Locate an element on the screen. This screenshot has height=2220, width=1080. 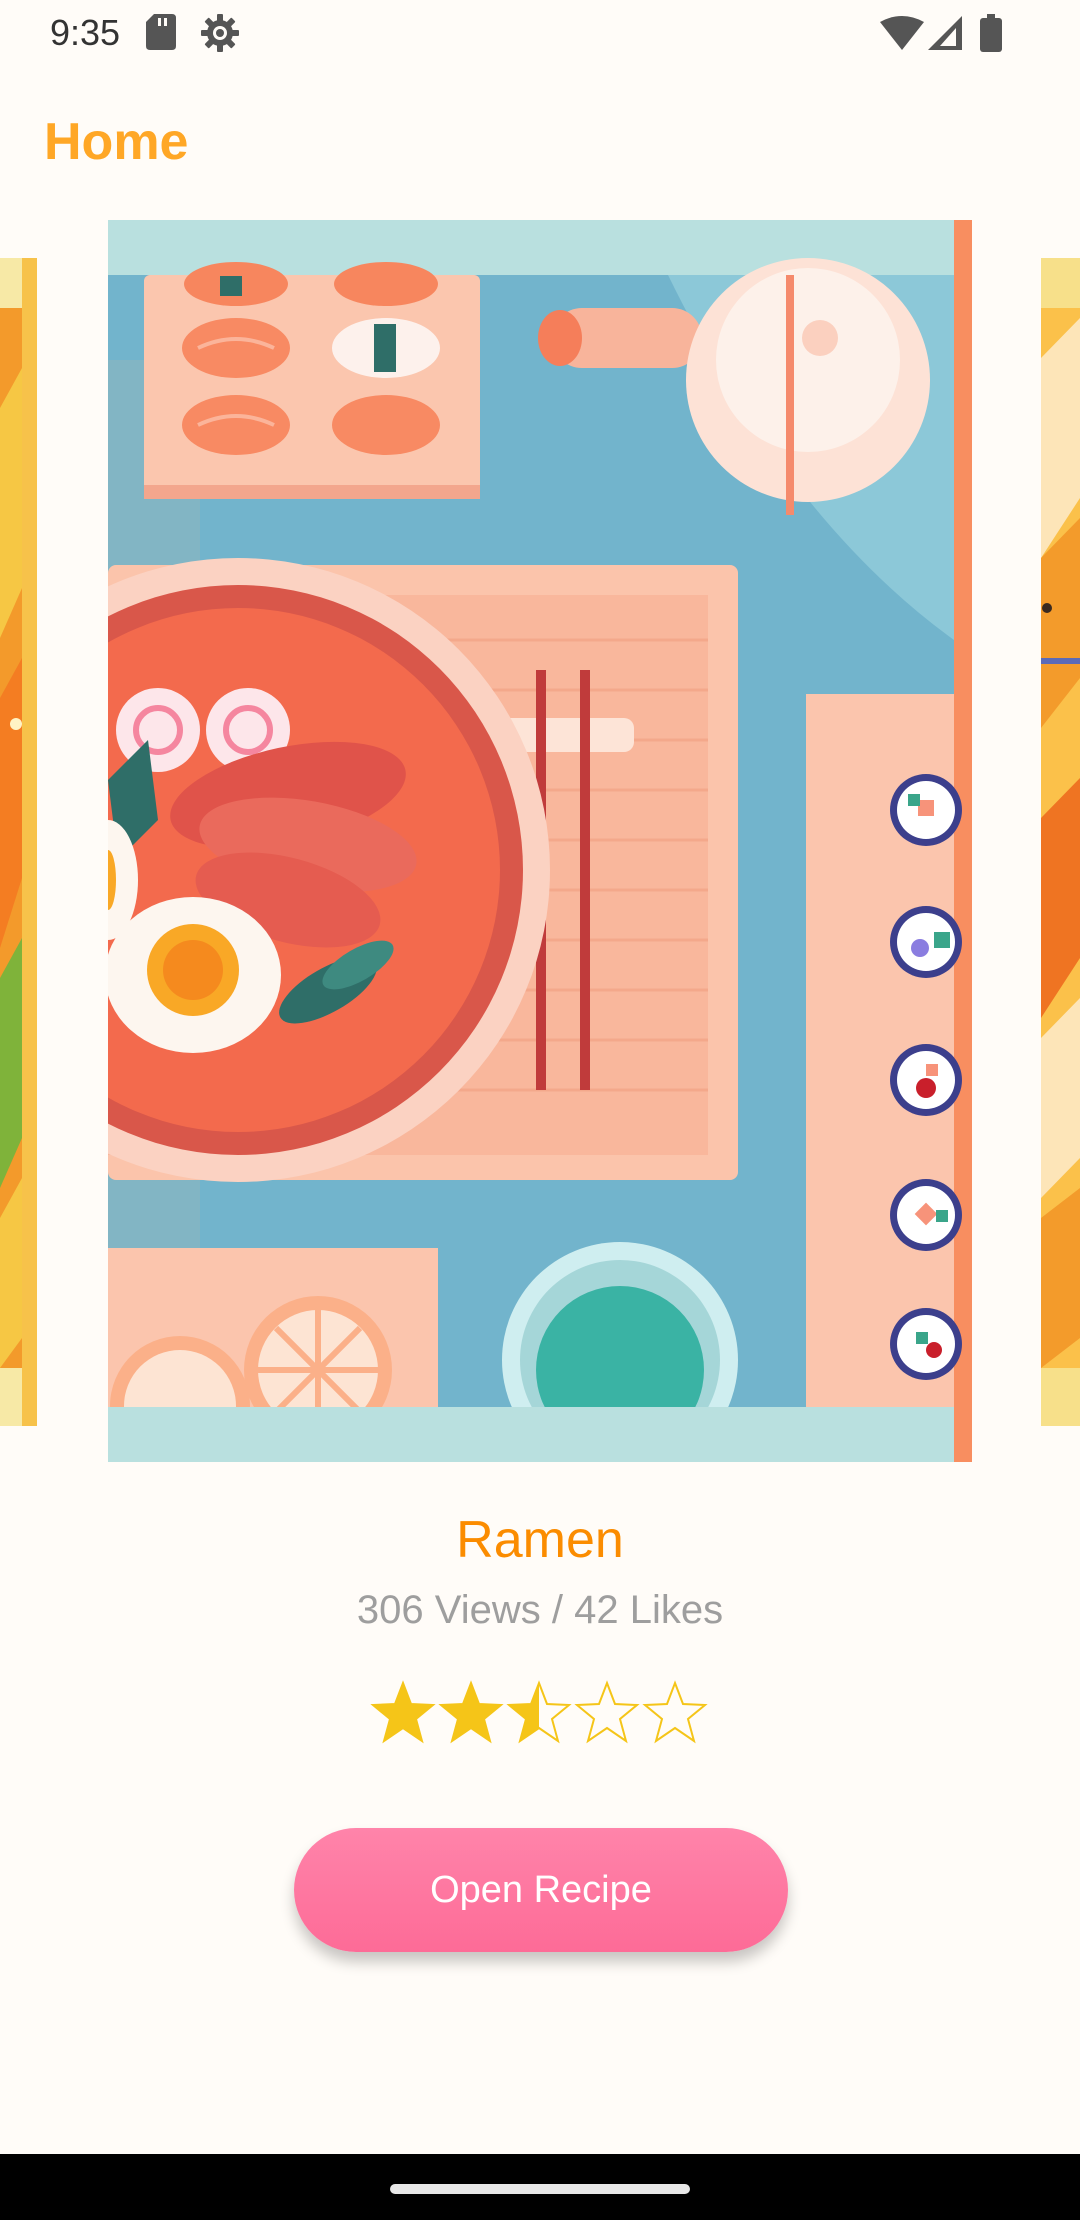
recipe-name: Ramen is located at coordinates (540, 1540).